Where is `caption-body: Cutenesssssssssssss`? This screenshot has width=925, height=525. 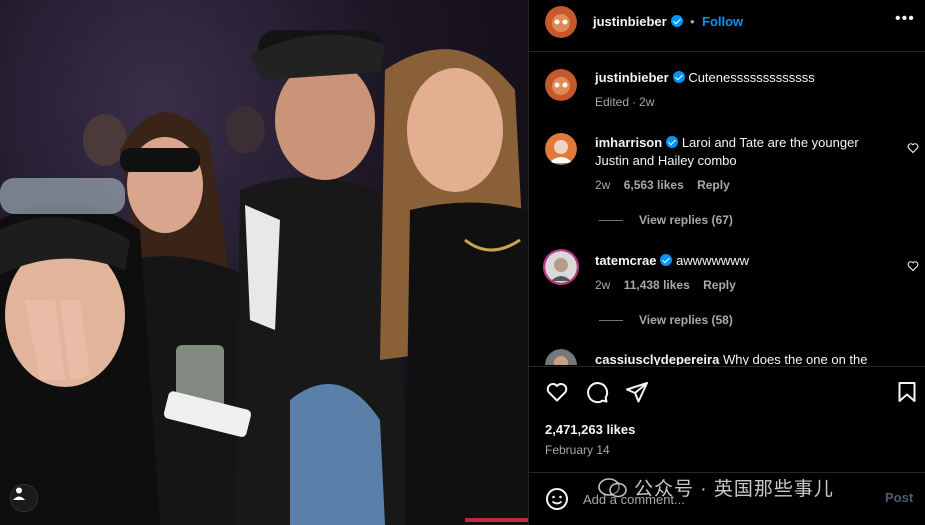
caption-body: Cutenesssssssssssss is located at coordinates (751, 77).